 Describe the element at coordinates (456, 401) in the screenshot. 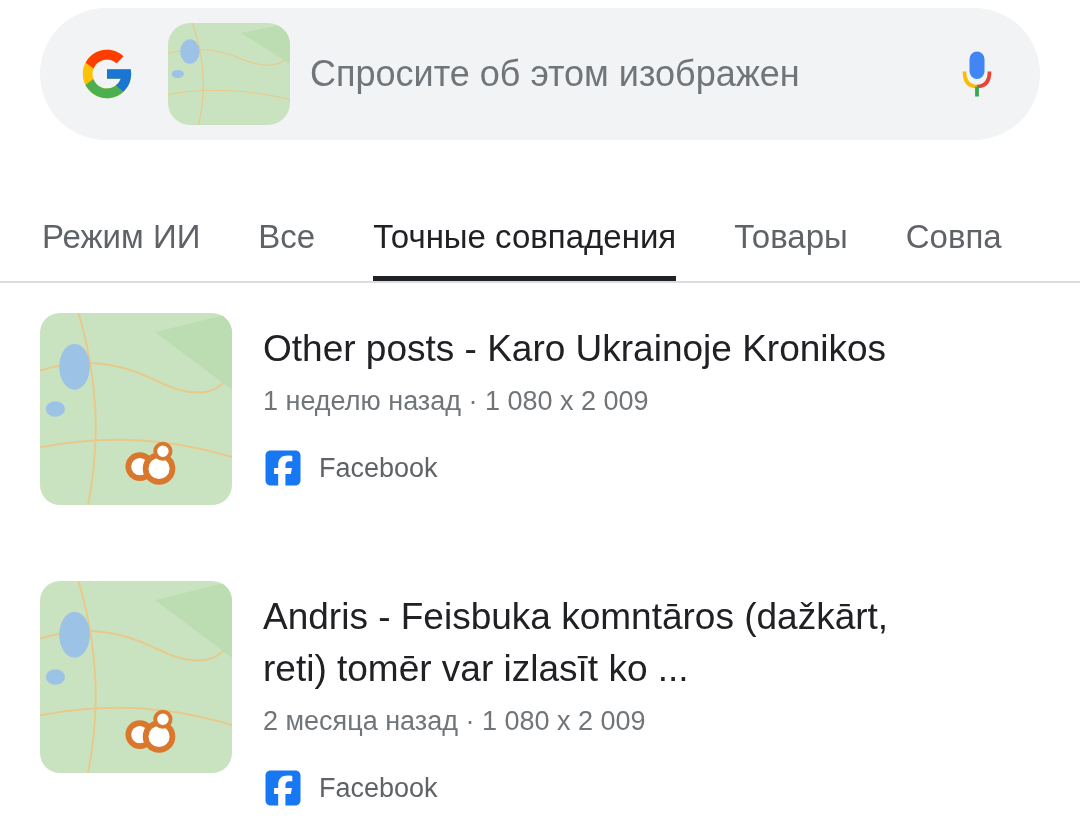

I see `result-meta: 1 неделю назад · 1 080 x 2 009` at that location.